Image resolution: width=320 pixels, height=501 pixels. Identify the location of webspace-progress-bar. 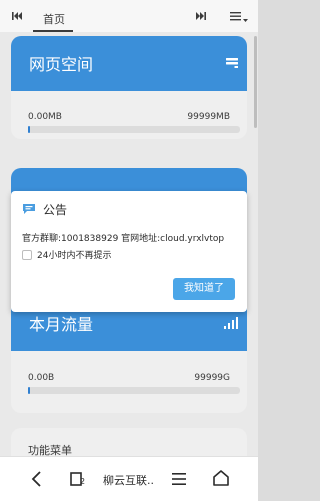
(134, 129).